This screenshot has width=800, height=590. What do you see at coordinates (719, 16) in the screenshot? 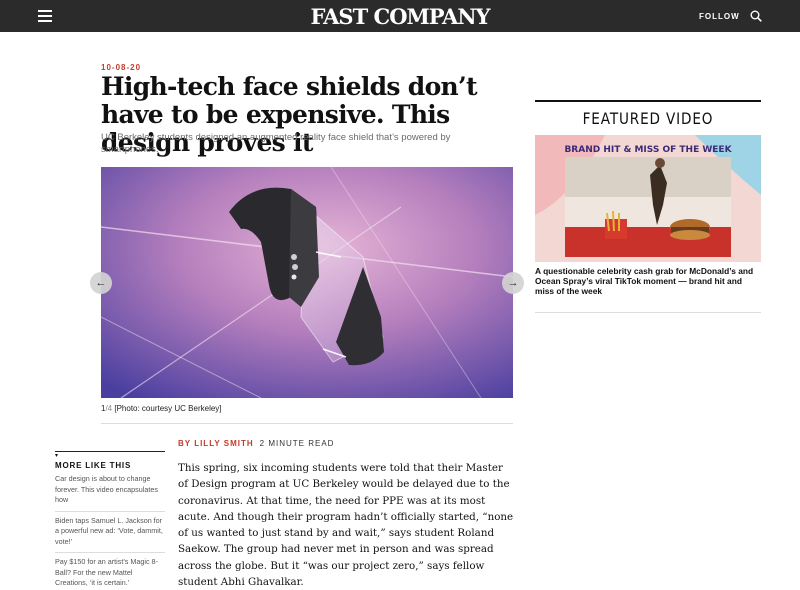
I see `follow-button: FOLLOW` at bounding box center [719, 16].